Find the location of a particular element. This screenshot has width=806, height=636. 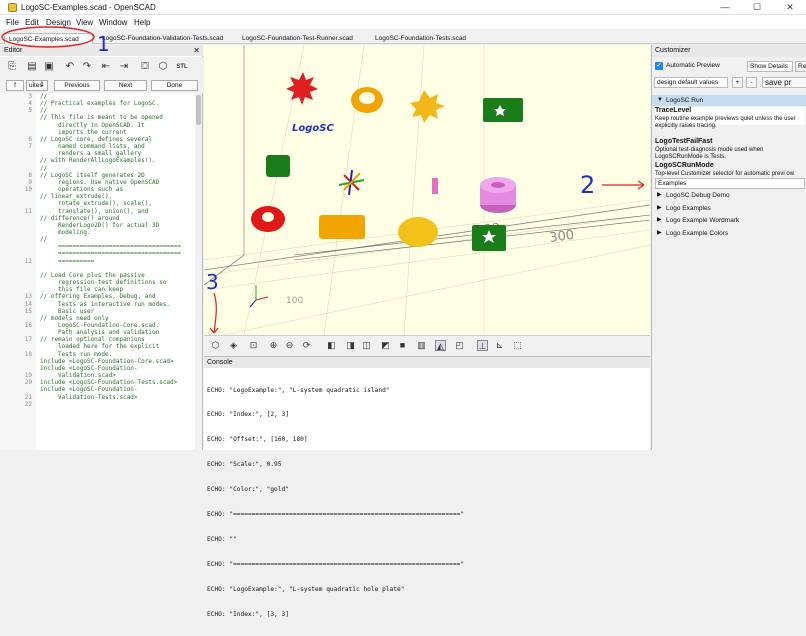

find-next-button: Next is located at coordinates (125, 85).